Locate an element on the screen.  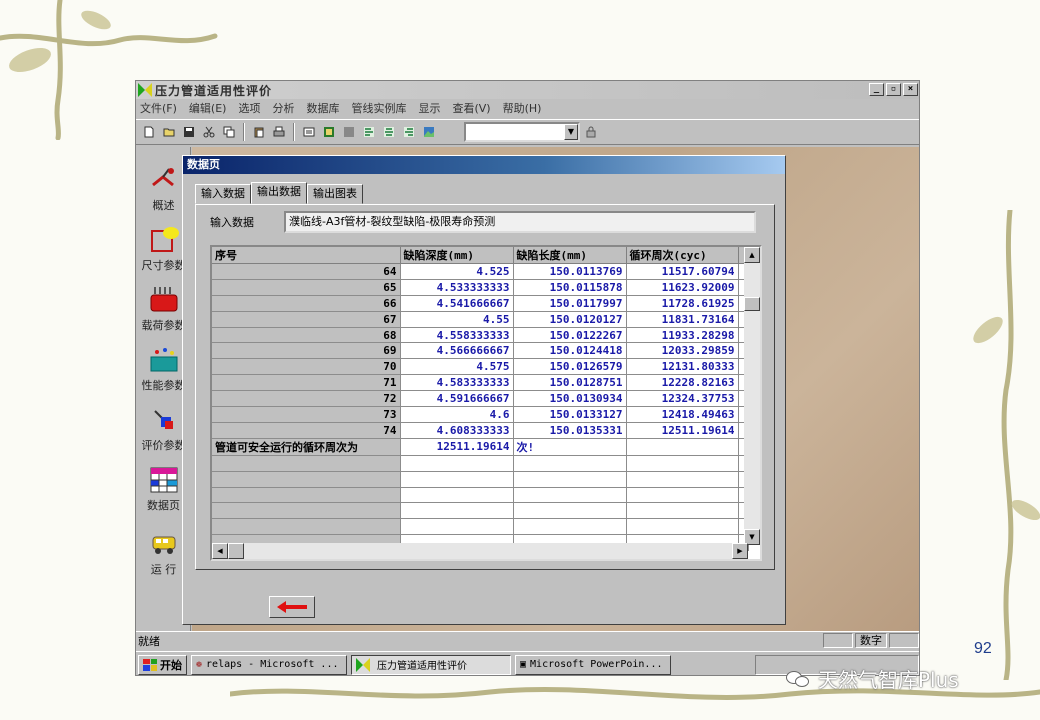
align-left-icon is located at coordinates (369, 132).